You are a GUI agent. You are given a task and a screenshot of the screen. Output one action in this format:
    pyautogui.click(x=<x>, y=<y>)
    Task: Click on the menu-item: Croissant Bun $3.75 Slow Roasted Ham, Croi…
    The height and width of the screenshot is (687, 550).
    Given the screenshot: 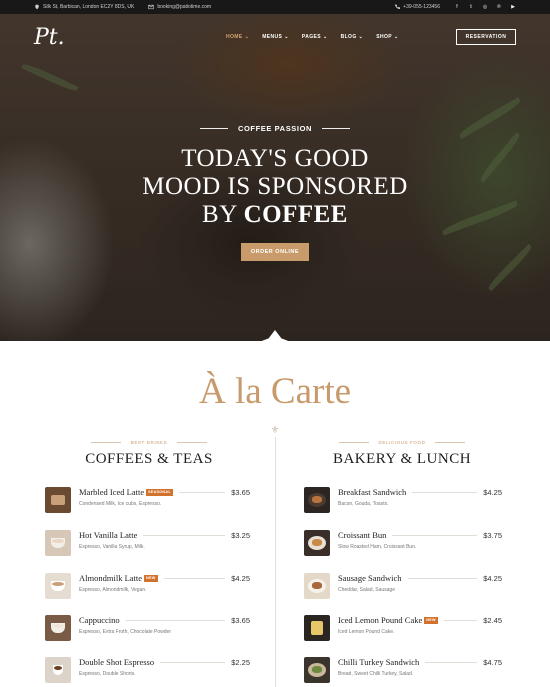 What is the action you would take?
    pyautogui.click(x=403, y=544)
    